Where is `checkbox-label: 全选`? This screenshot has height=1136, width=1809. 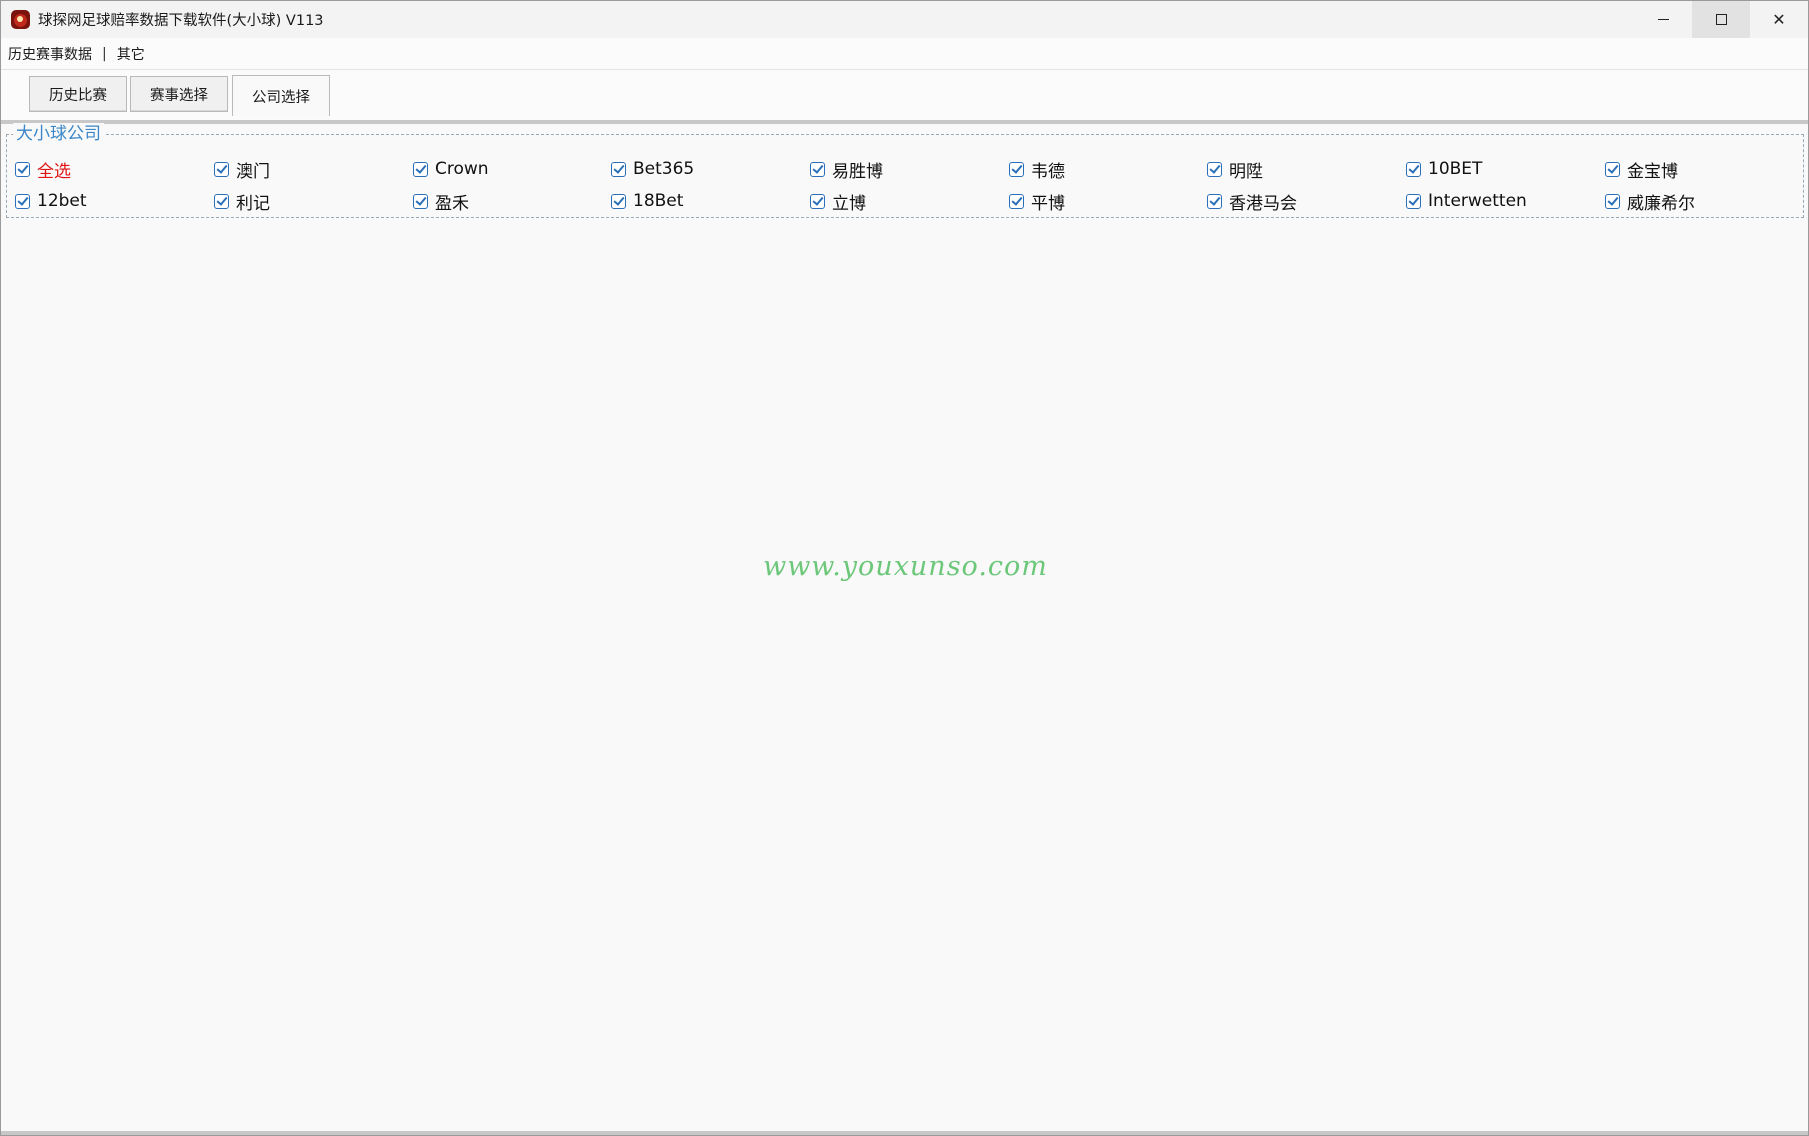 checkbox-label: 全选 is located at coordinates (54, 171).